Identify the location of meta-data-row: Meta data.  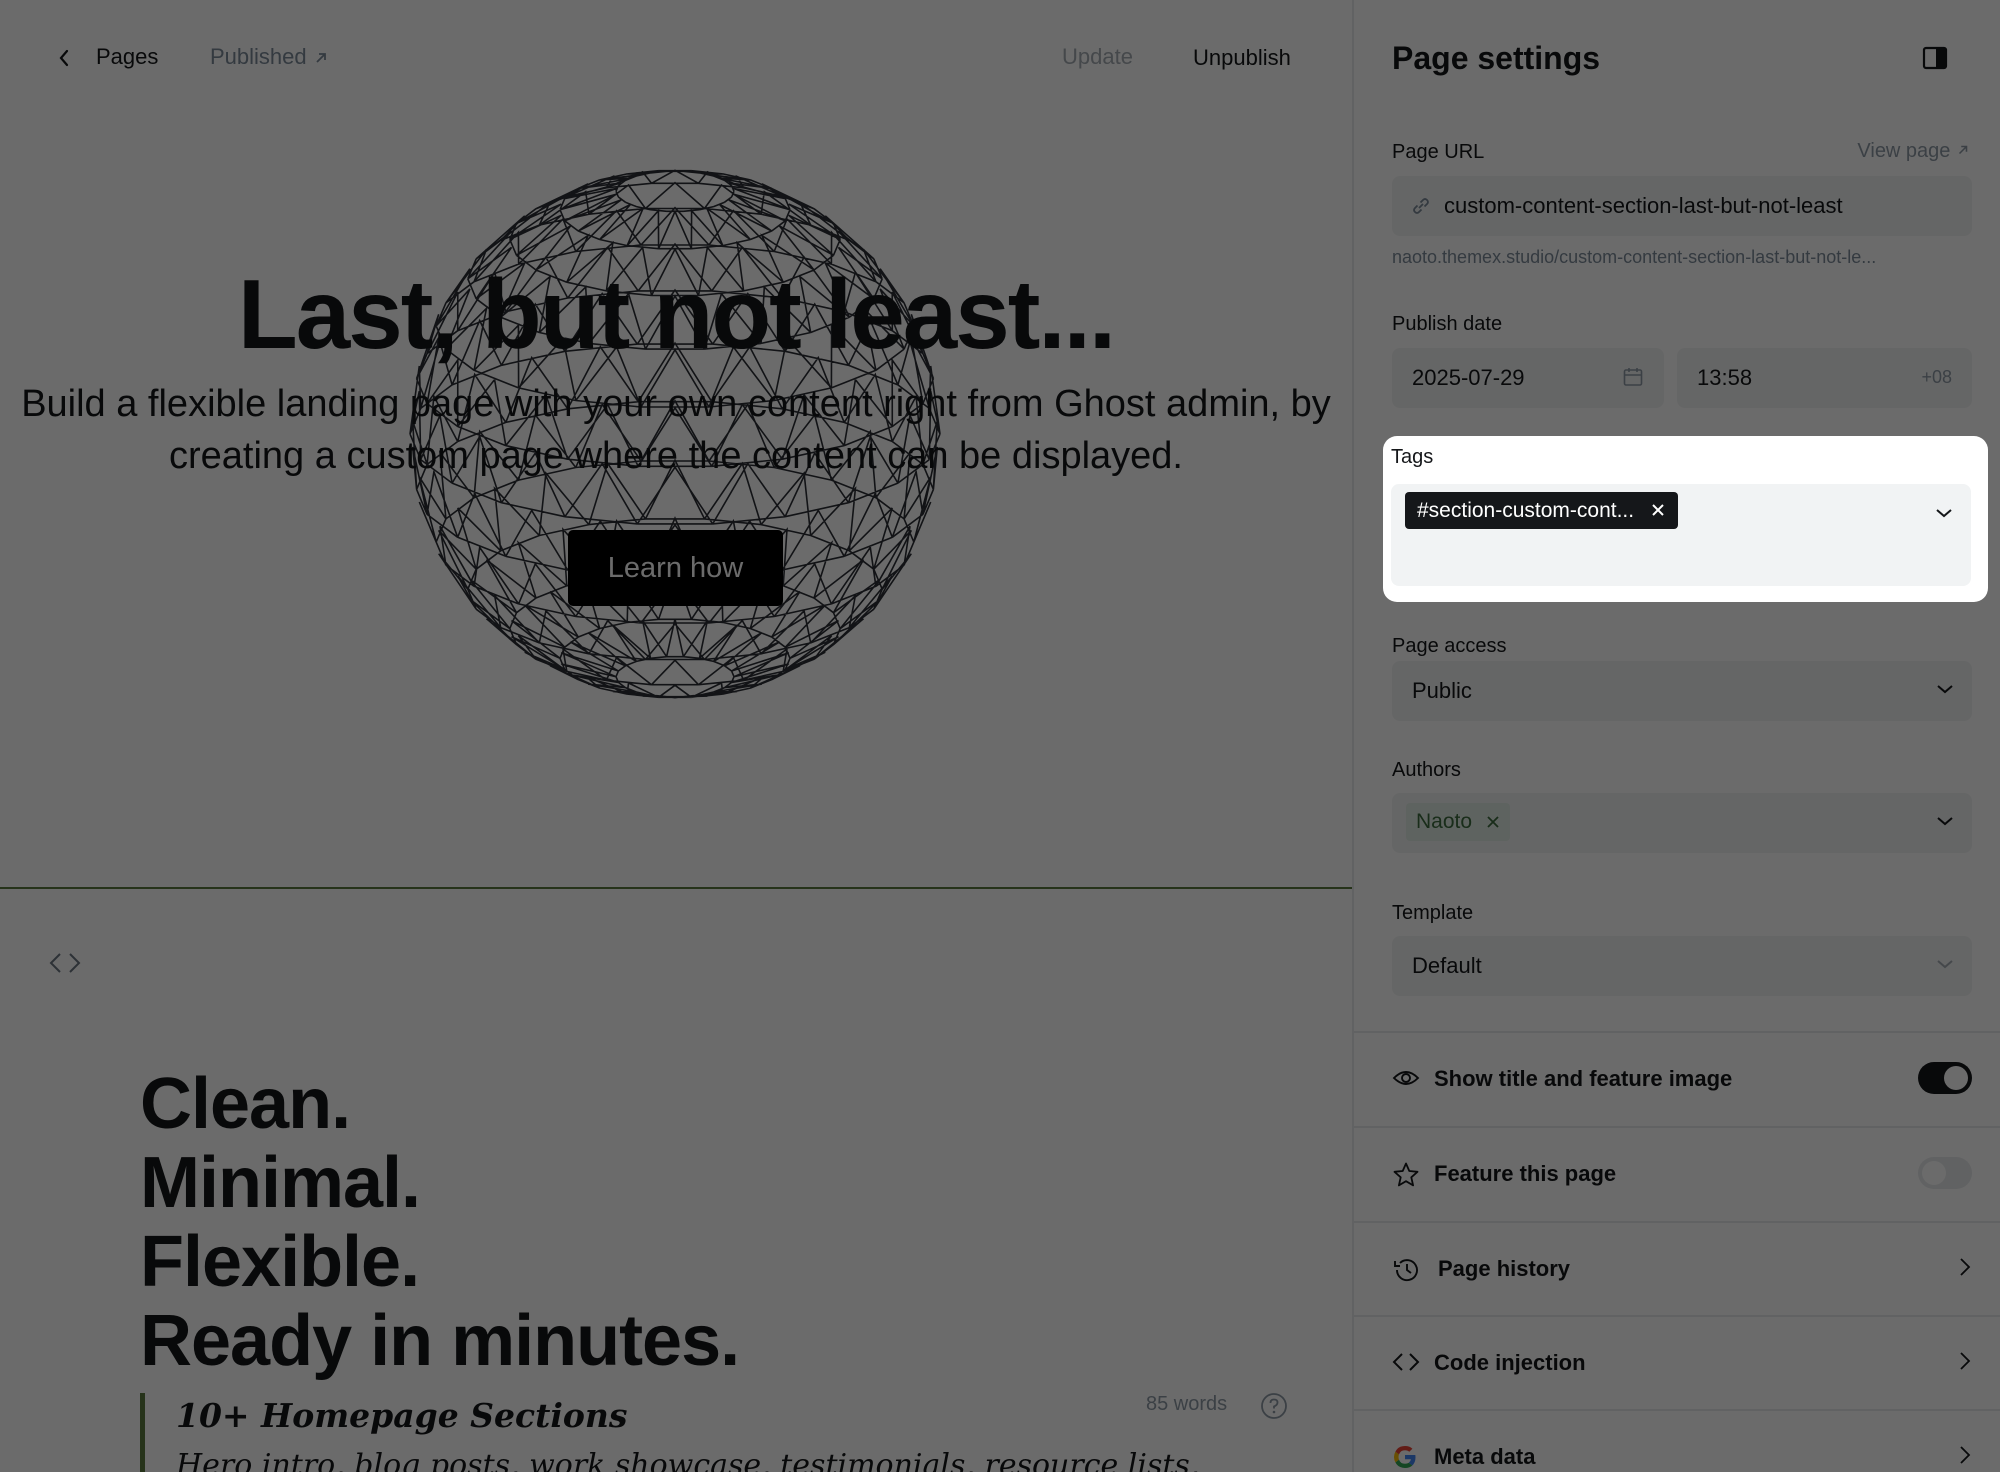
(1677, 1441).